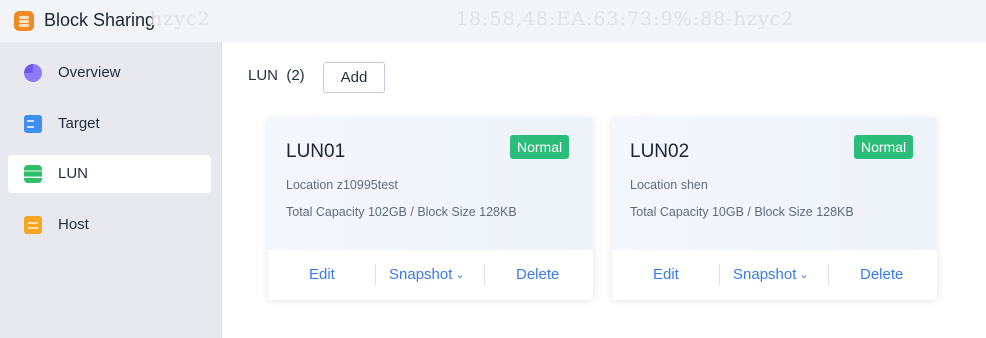 The image size is (986, 338). What do you see at coordinates (669, 185) in the screenshot?
I see `lun-location: Location shen` at bounding box center [669, 185].